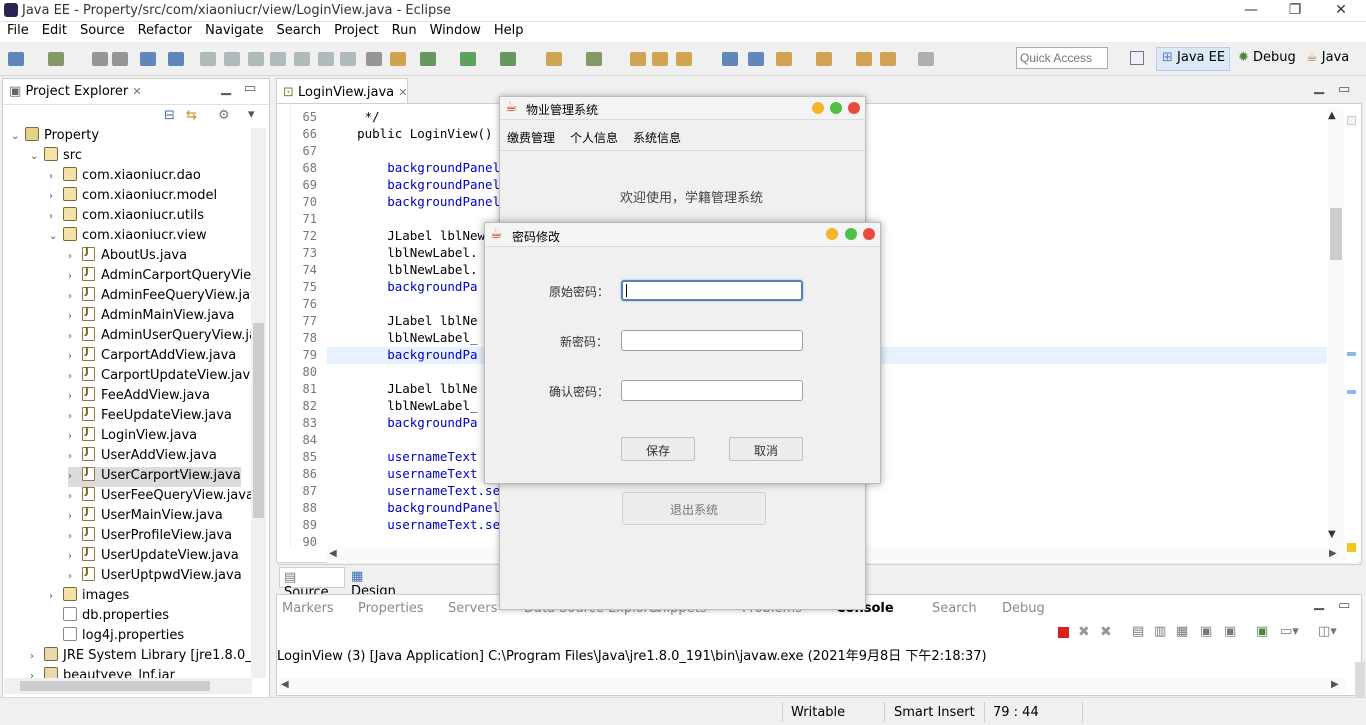 This screenshot has width=1366, height=725. Describe the element at coordinates (684, 59) in the screenshot. I see `open-type-icon` at that location.